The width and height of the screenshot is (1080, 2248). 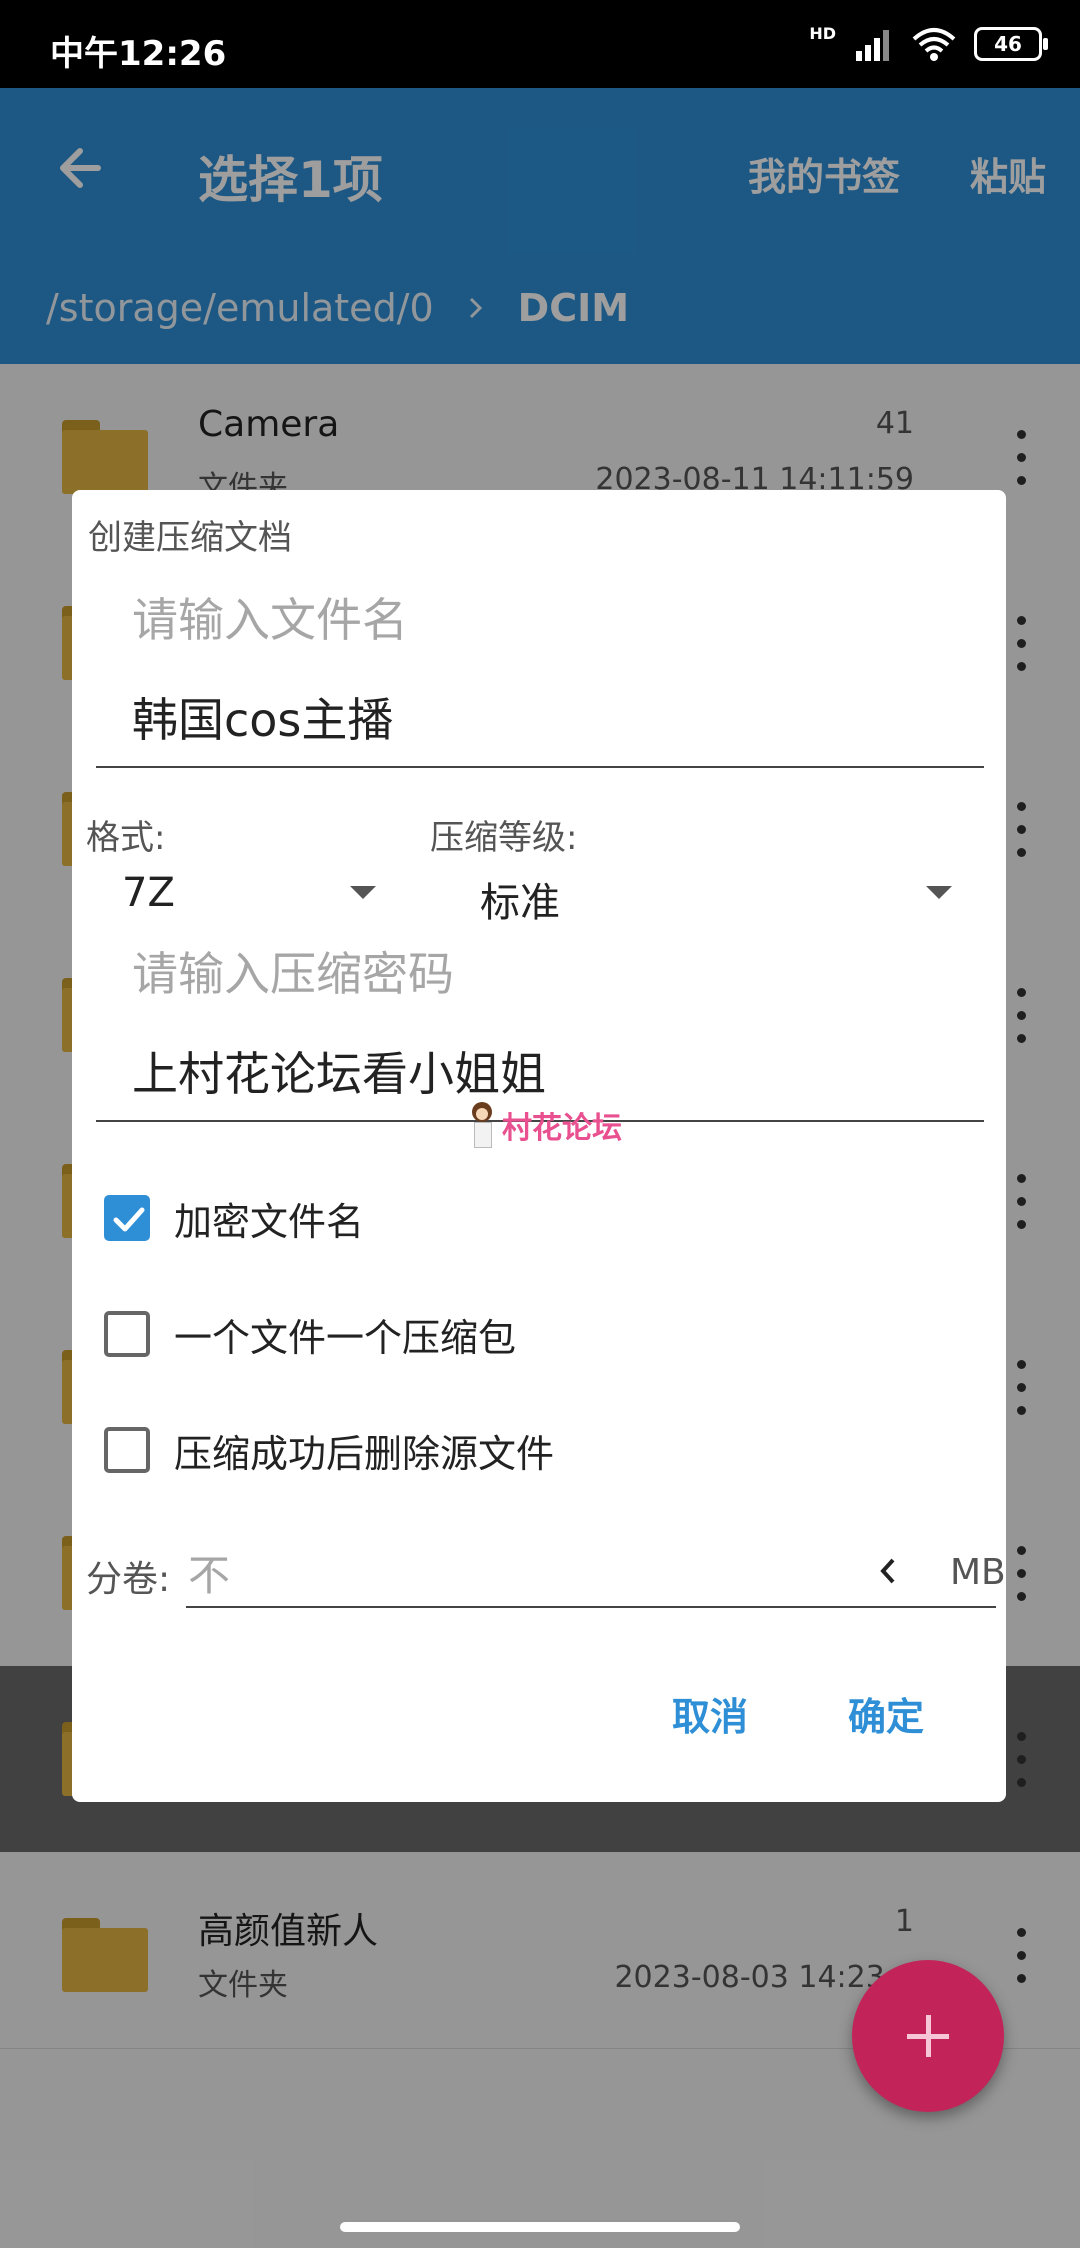 I want to click on password-input: 上村花论坛看小姐姐, so click(x=339, y=1071).